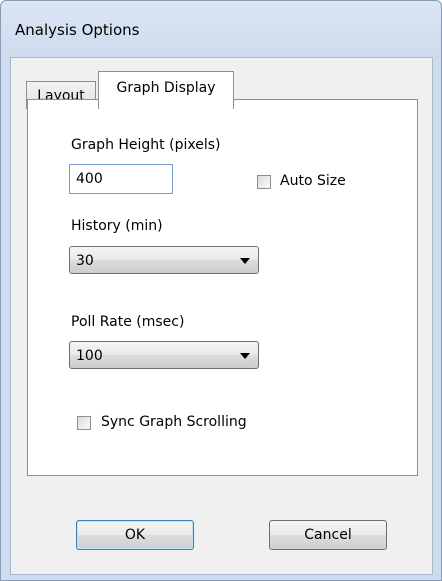 The width and height of the screenshot is (442, 581). I want to click on history-value: 30, so click(85, 261).